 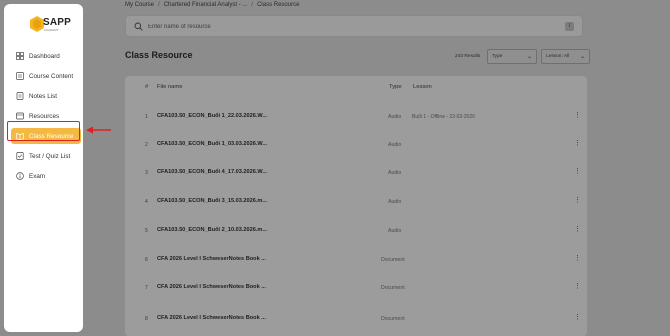 I want to click on notes-icon, so click(x=20, y=96).